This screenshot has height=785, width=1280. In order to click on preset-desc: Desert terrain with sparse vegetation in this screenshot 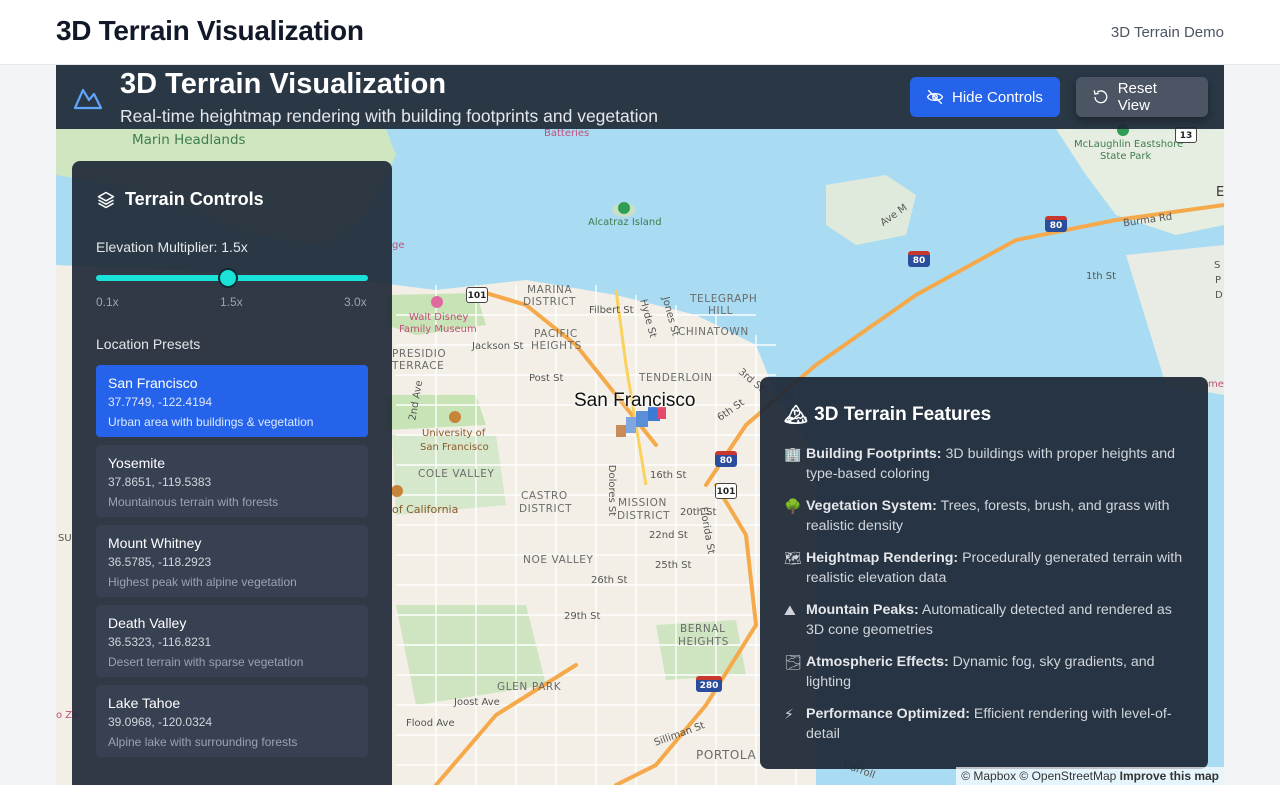, I will do `click(206, 662)`.